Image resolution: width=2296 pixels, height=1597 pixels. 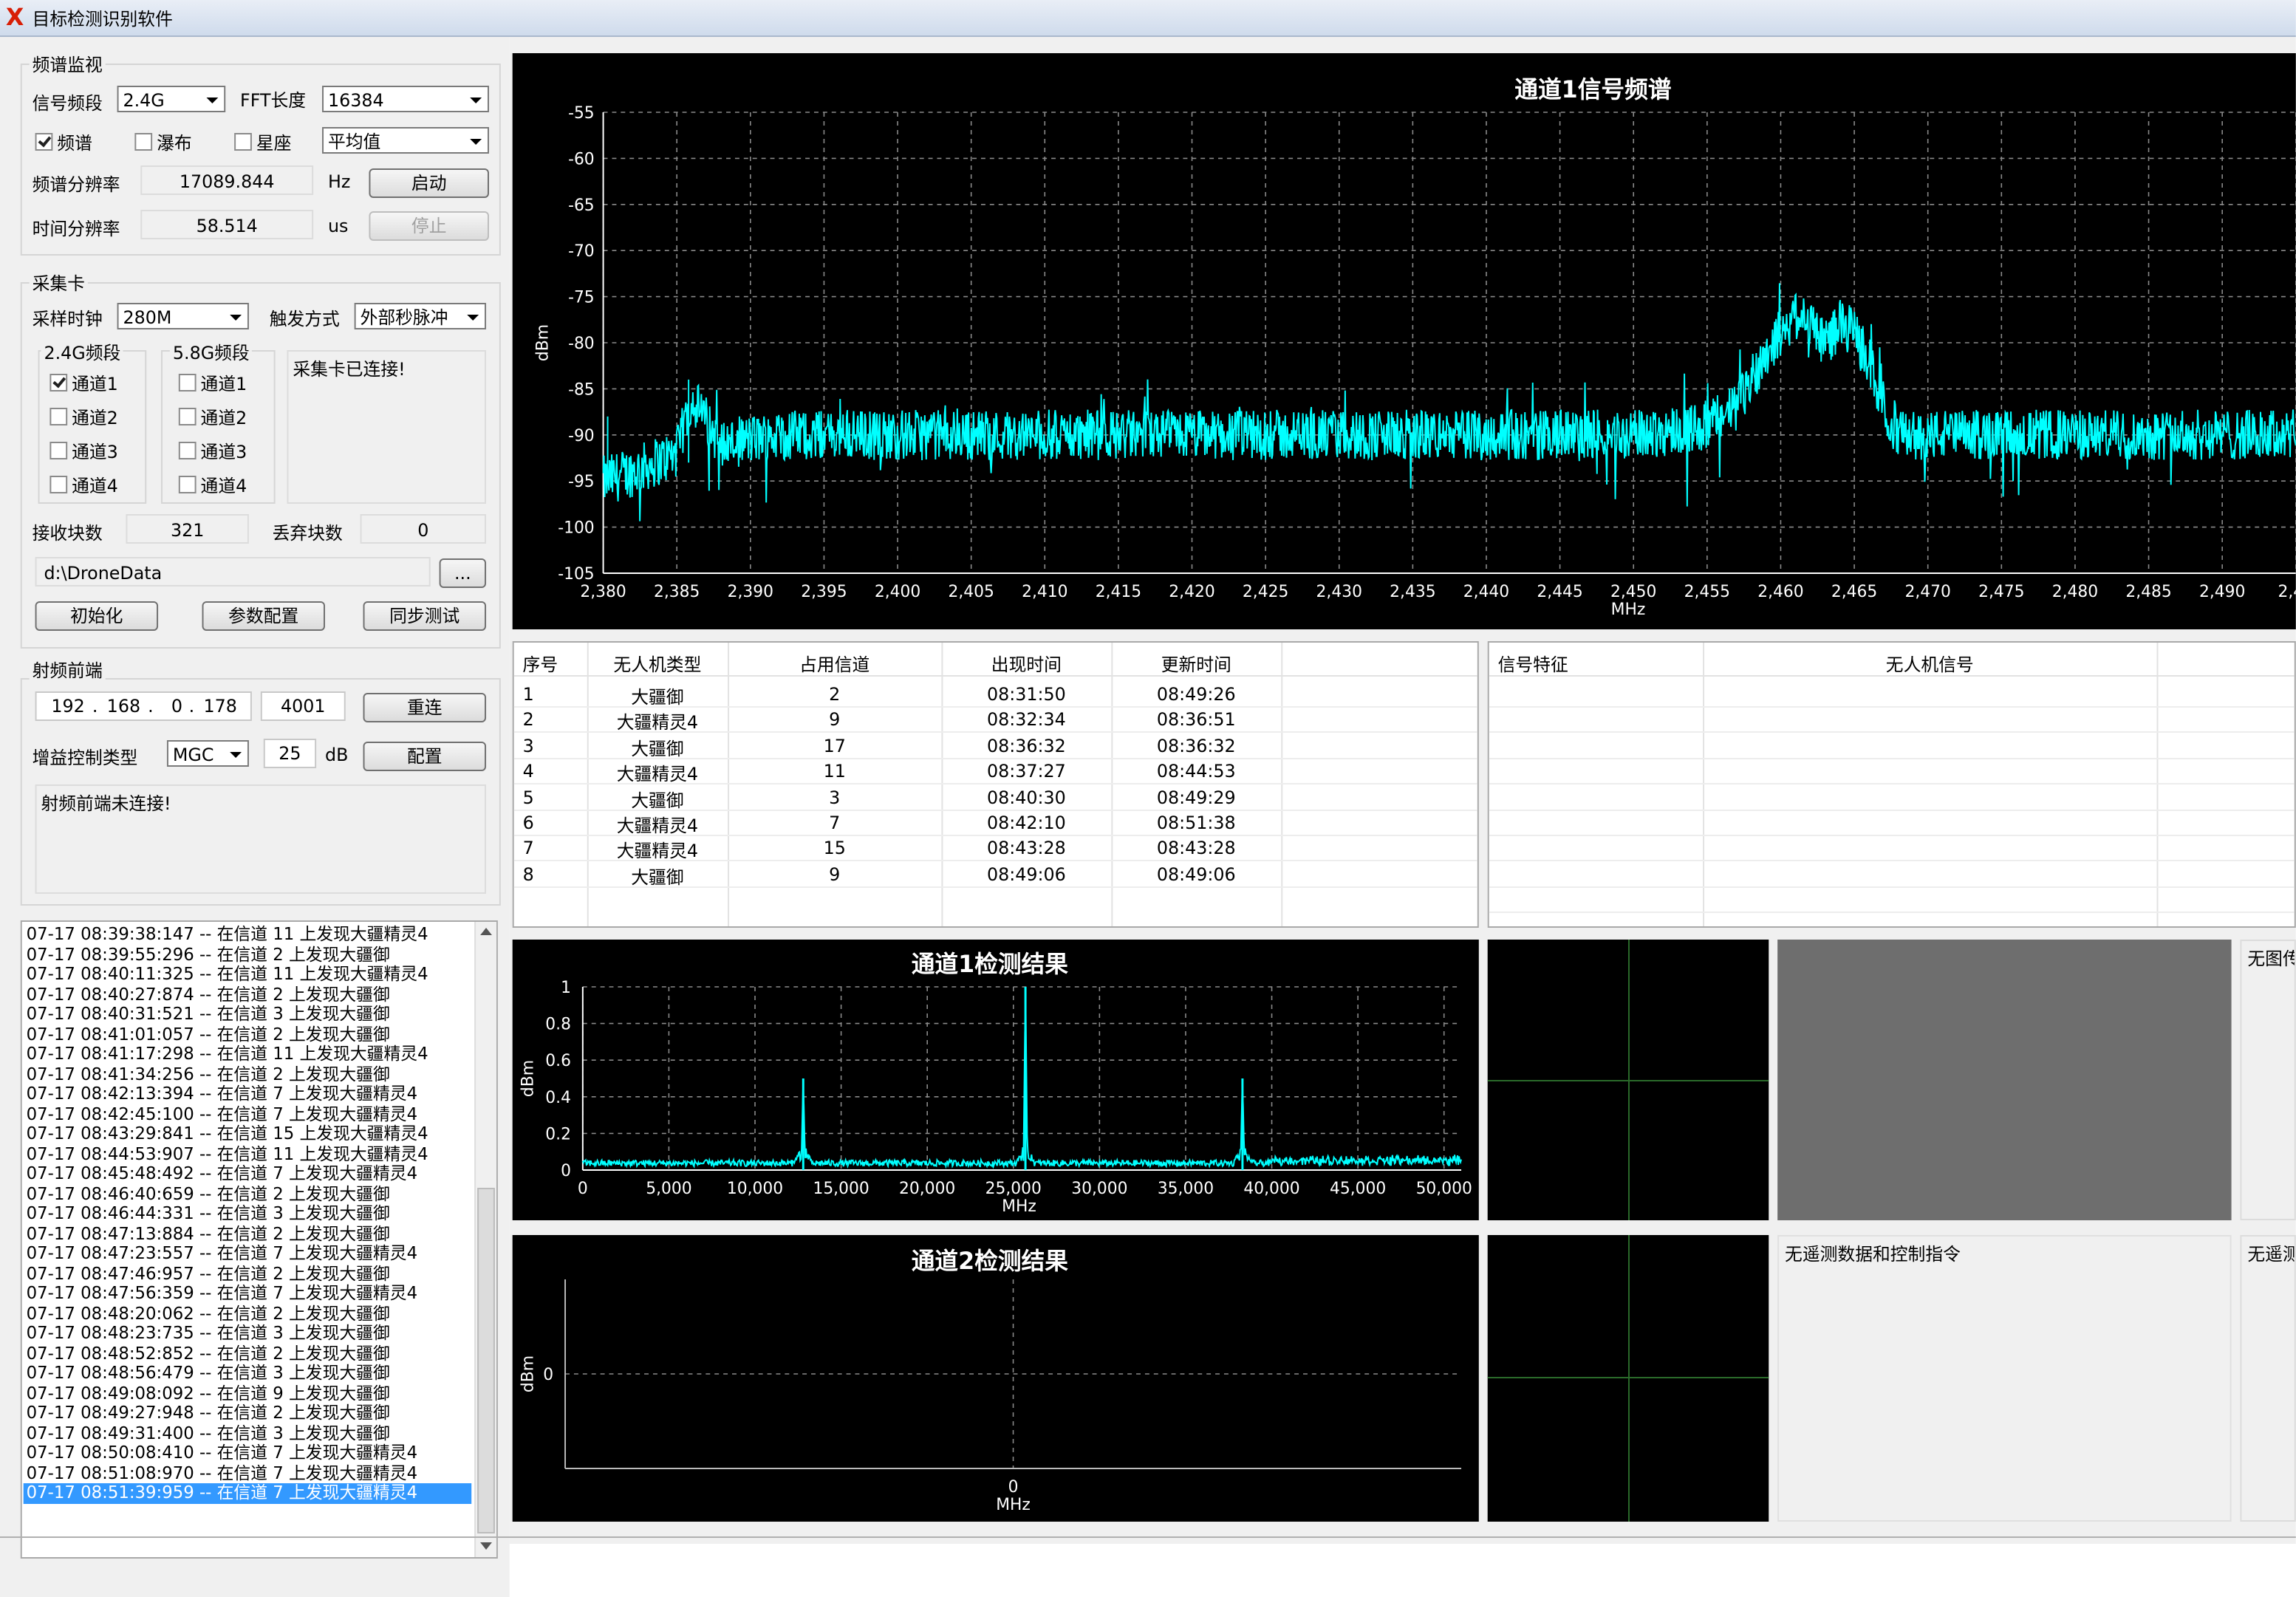 I want to click on log-entry: 07-17 08:47:23:557 -- 在信道 7 上发现大疆精灵4, so click(x=222, y=1253).